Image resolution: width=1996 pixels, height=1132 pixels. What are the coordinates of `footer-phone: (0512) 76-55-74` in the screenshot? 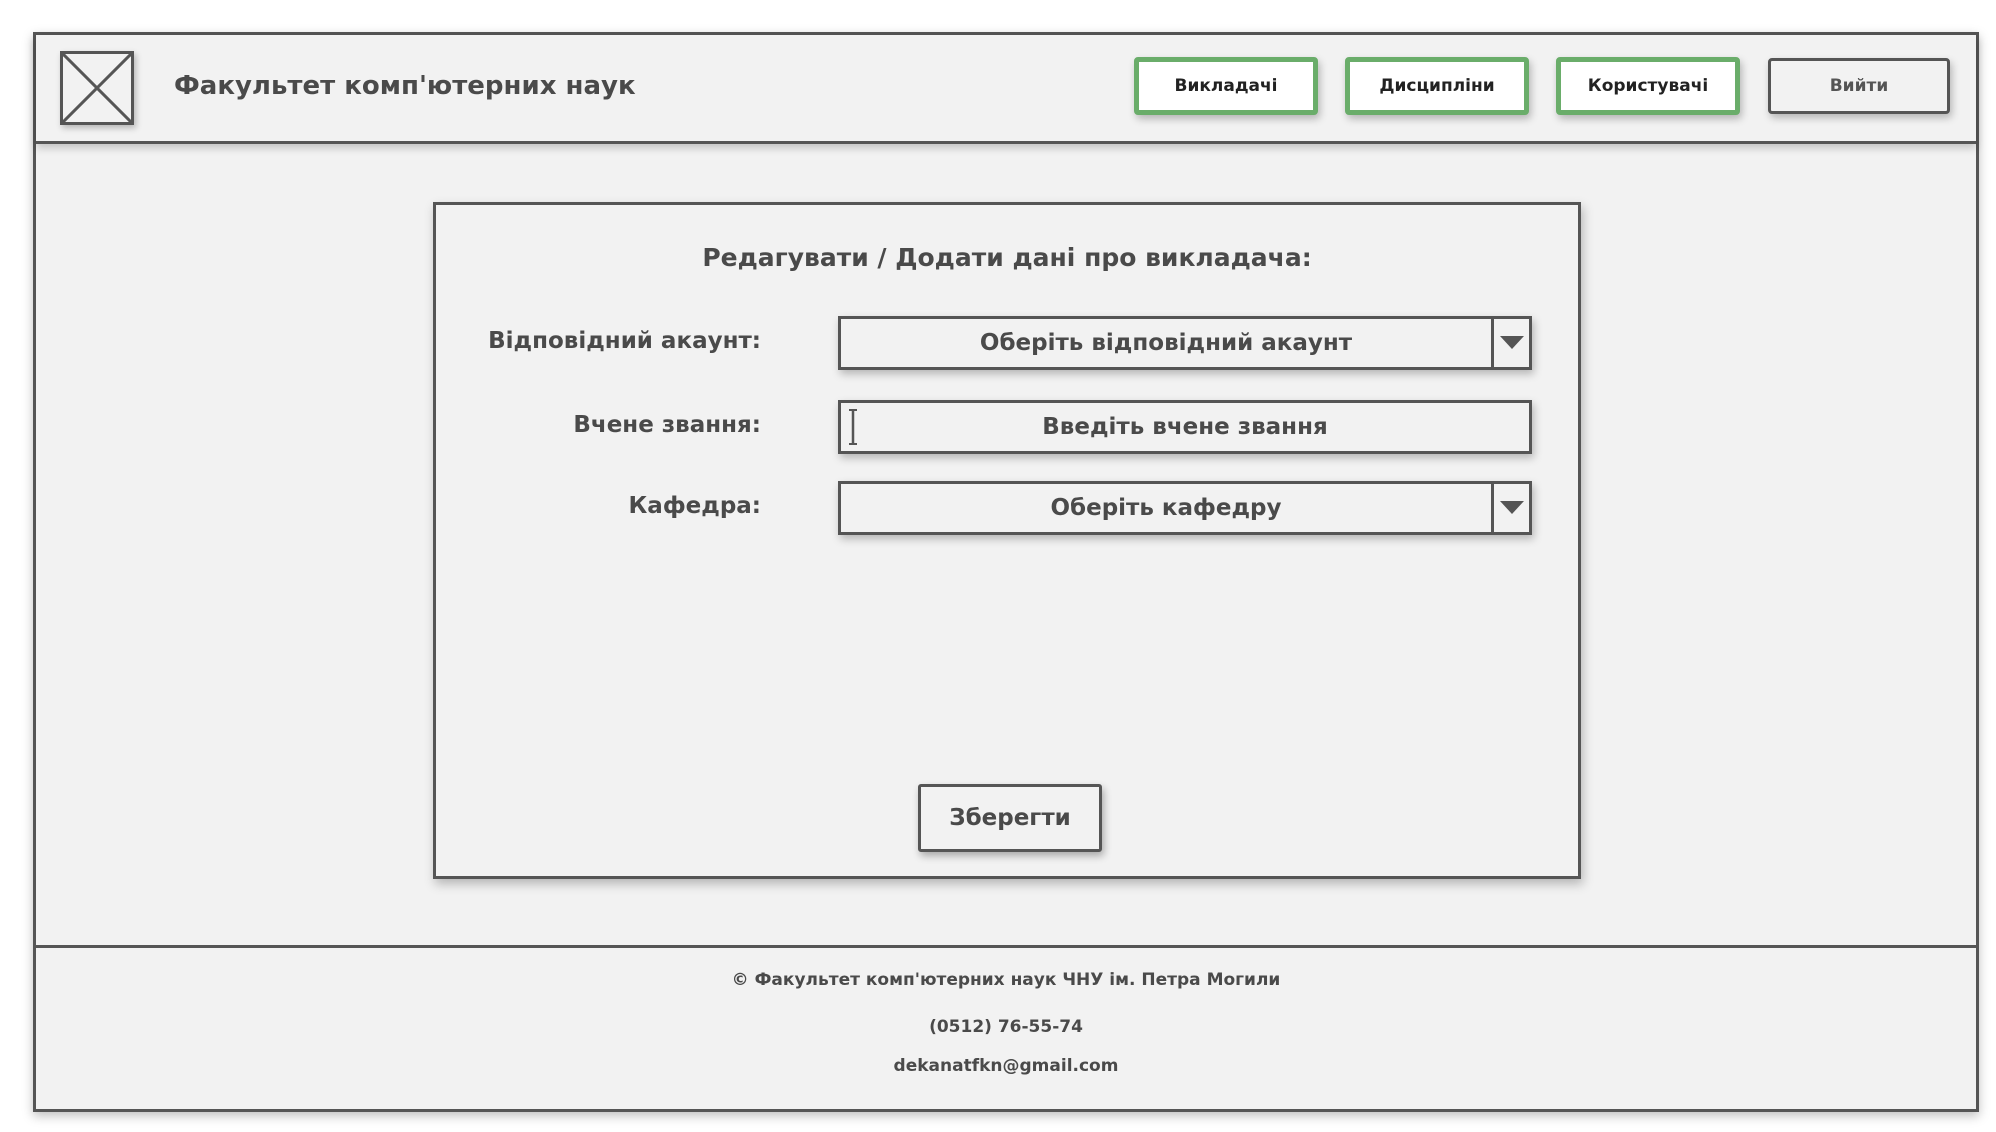 It's located at (1006, 1027).